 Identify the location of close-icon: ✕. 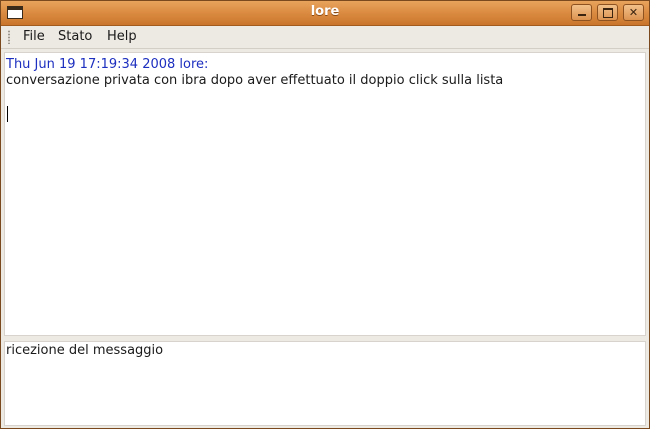
(633, 12).